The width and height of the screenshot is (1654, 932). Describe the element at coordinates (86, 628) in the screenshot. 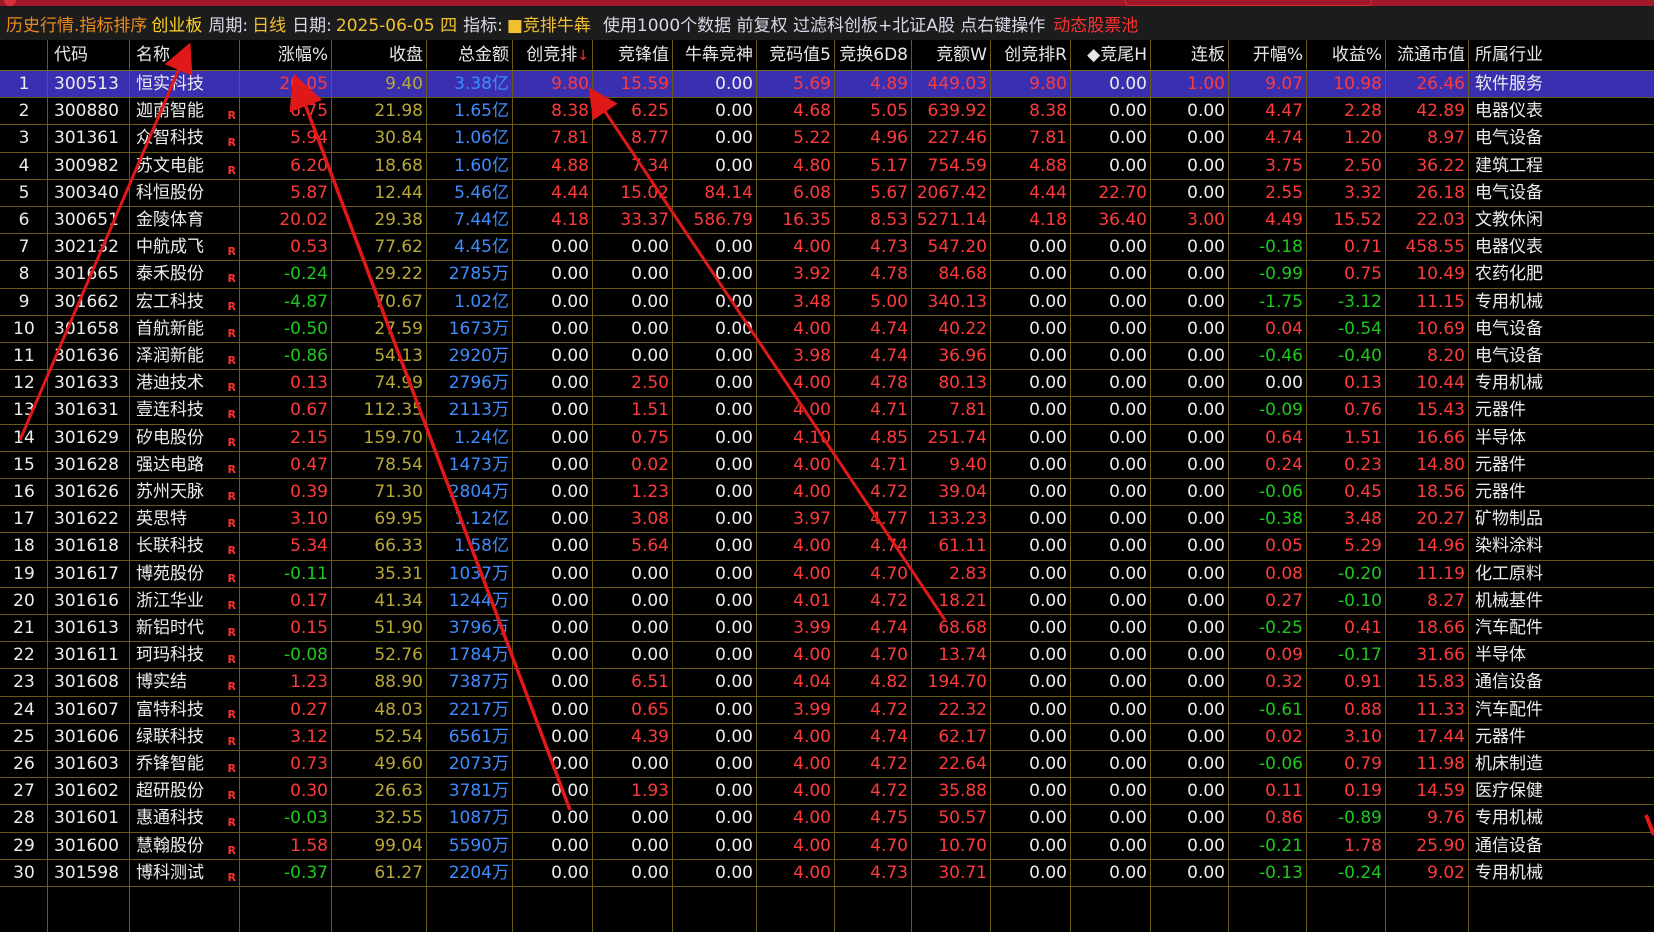

I see `stock-code: 301613` at that location.